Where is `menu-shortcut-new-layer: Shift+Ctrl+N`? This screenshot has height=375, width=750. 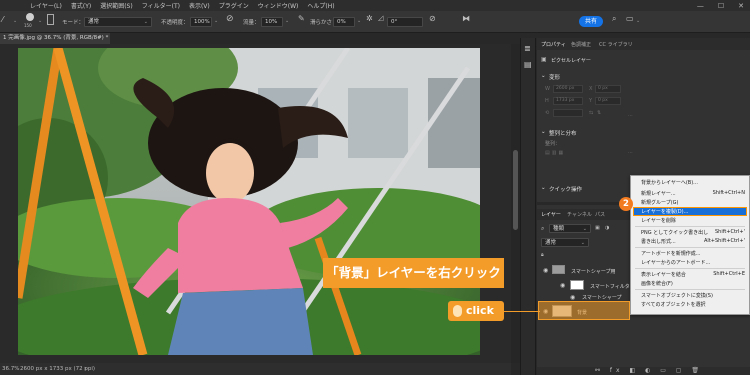
menu-shortcut-new-layer: Shift+Ctrl+N is located at coordinates (728, 193).